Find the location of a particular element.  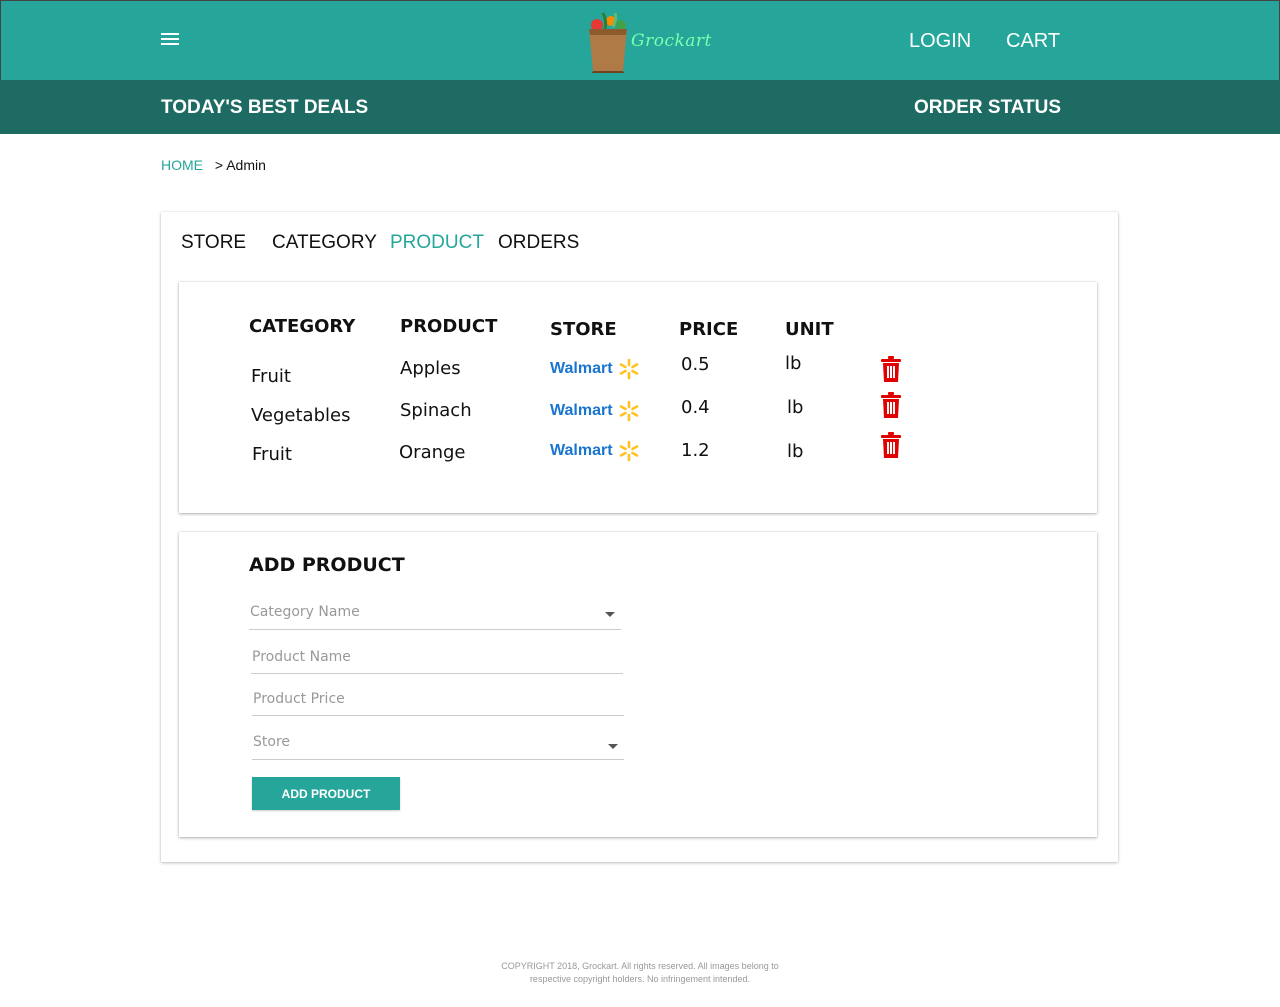

product-name-field is located at coordinates (437, 657).